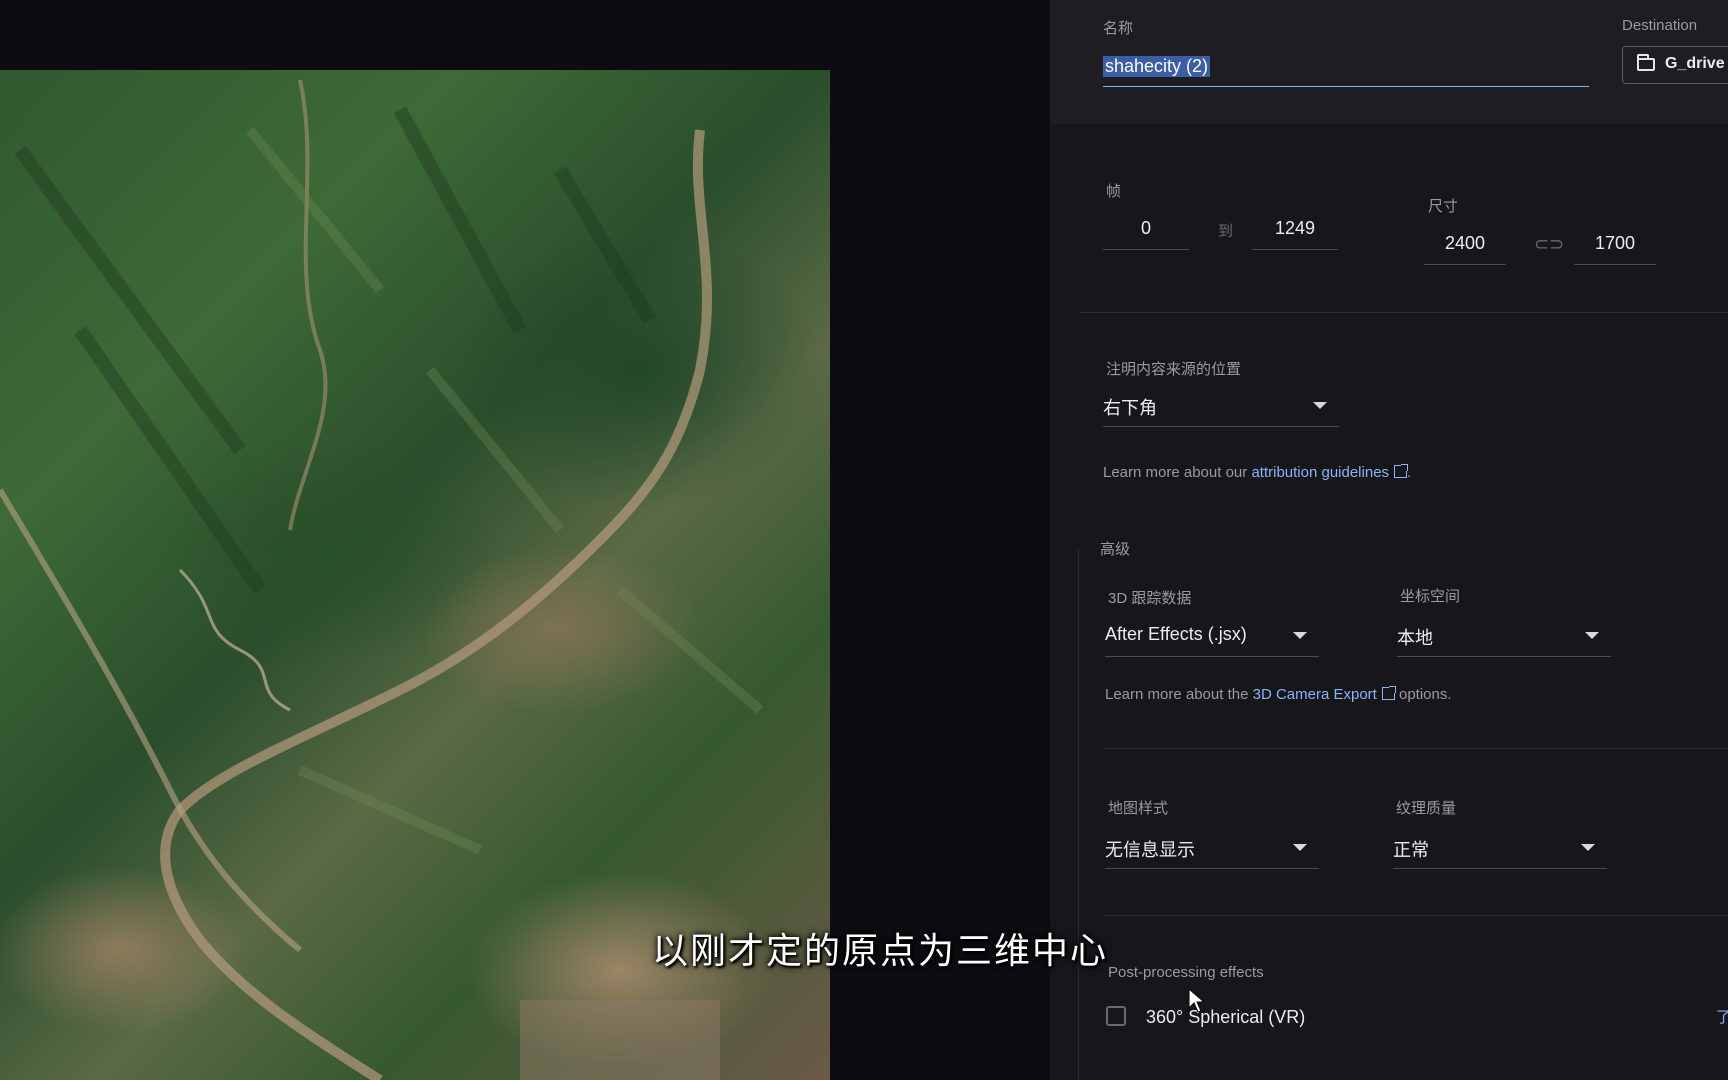 Image resolution: width=1728 pixels, height=1080 pixels. Describe the element at coordinates (1226, 231) in the screenshot. I see `frame-to-label: 到` at that location.